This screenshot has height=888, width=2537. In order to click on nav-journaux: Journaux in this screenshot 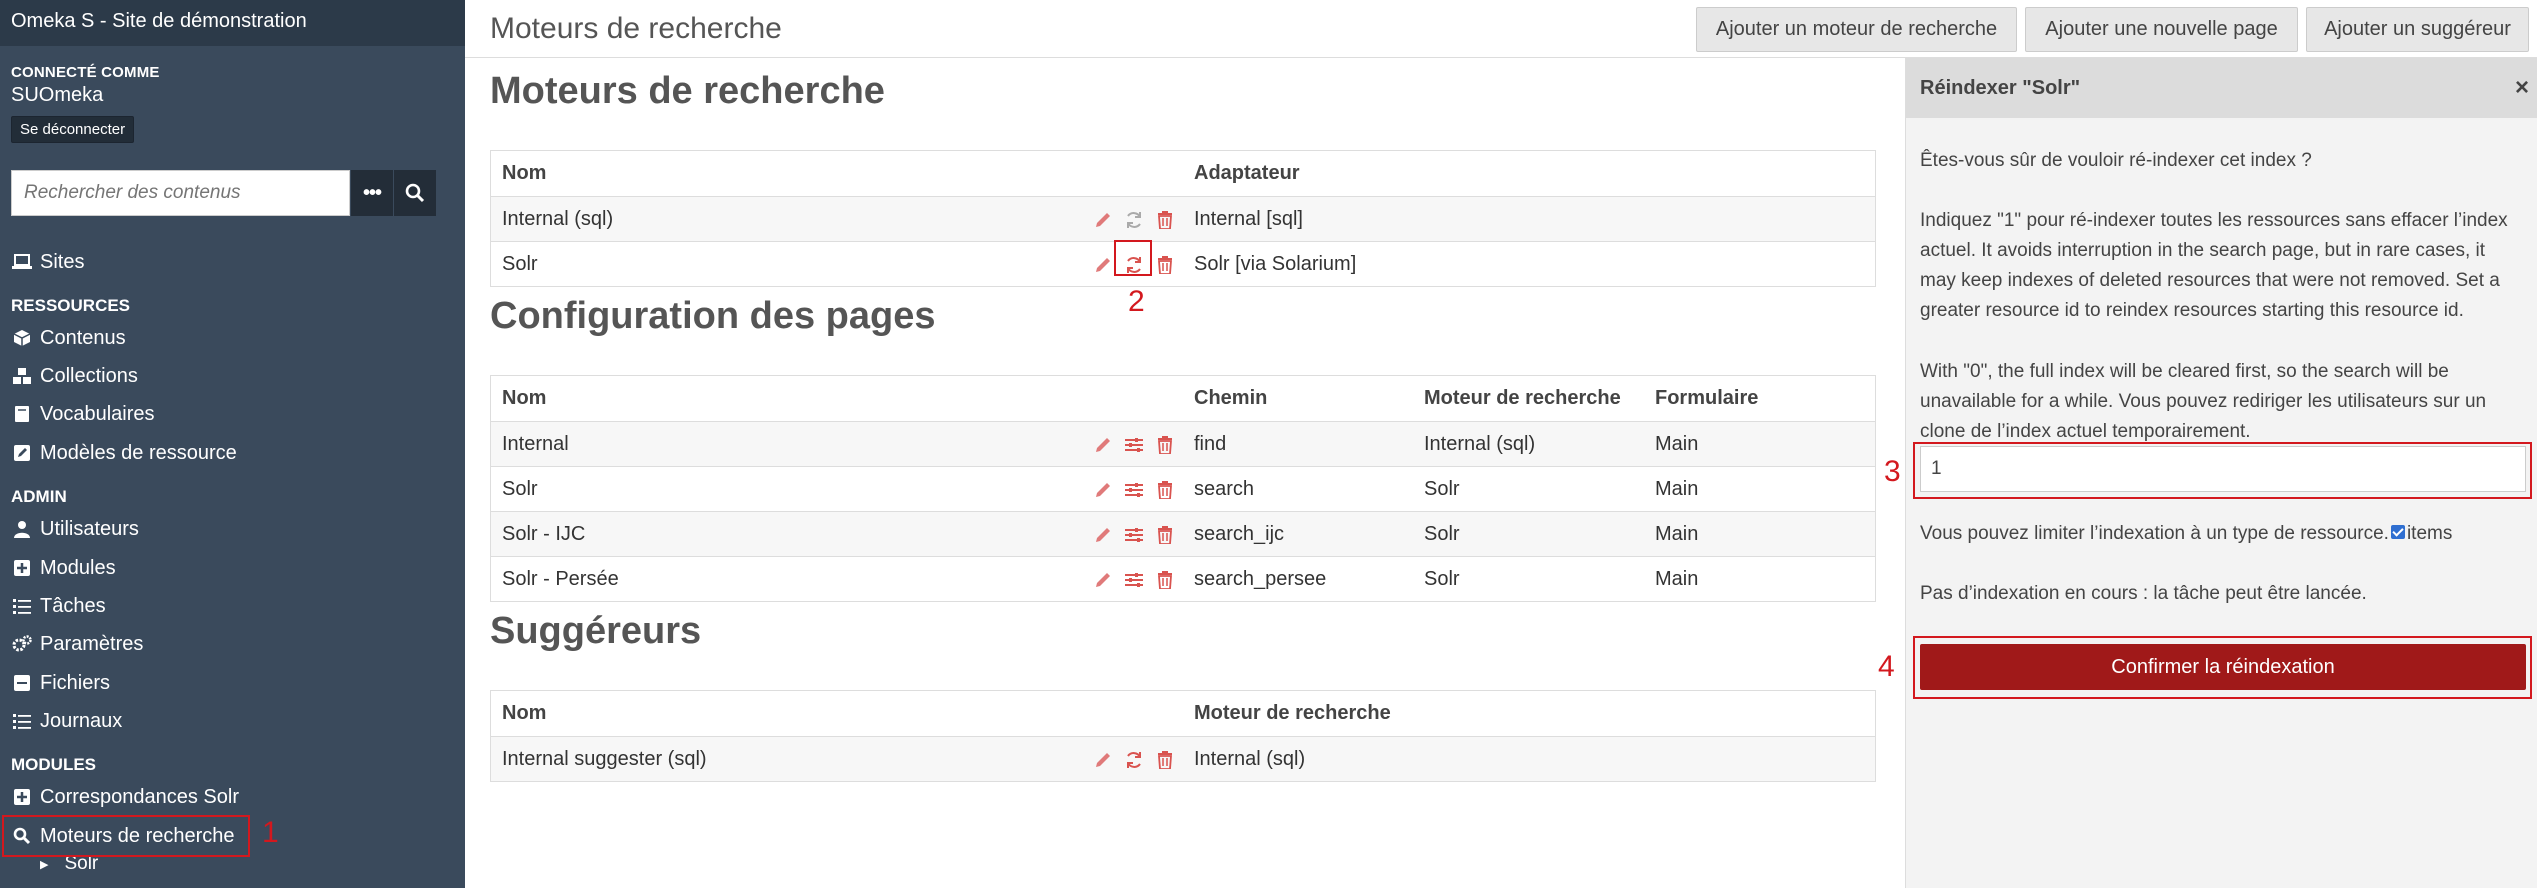, I will do `click(66, 721)`.